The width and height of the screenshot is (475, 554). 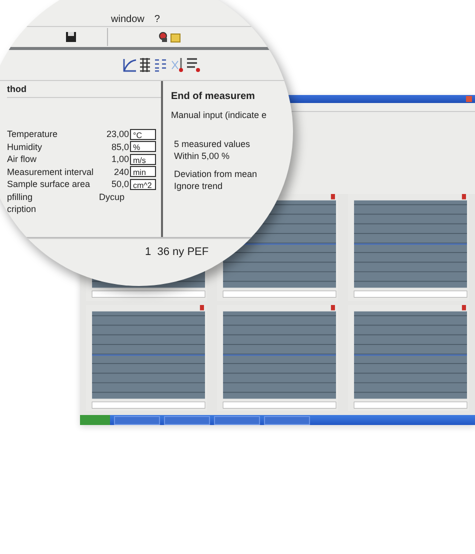 I want to click on menu-item: ?, so click(x=157, y=19).